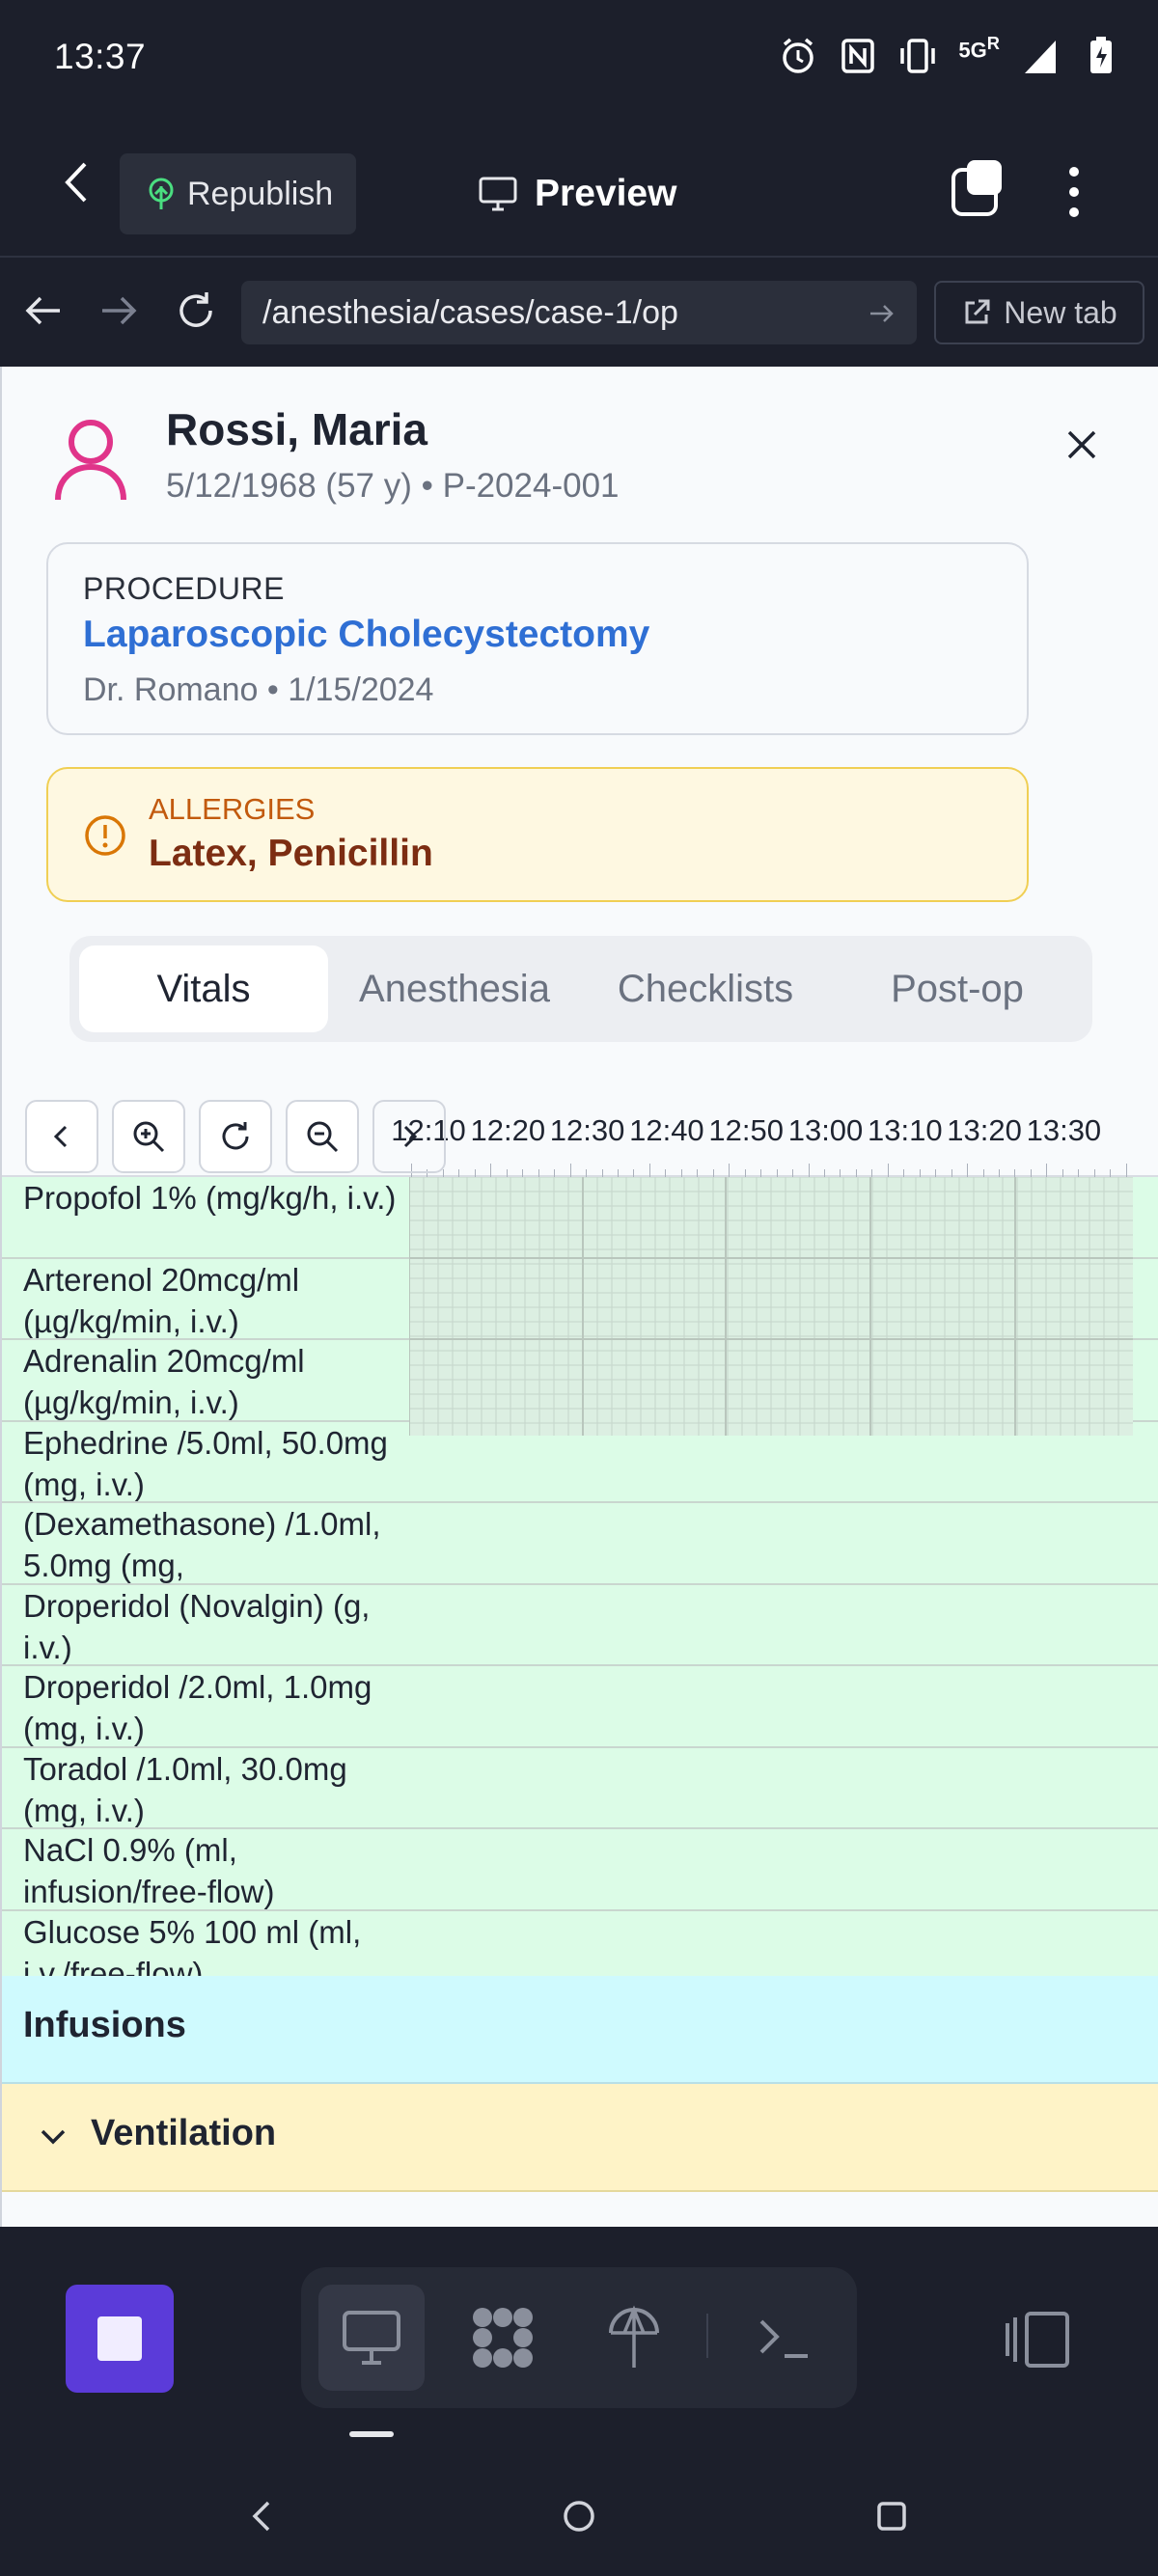  What do you see at coordinates (1064, 1130) in the screenshot?
I see `time-tick-label: 13:30` at bounding box center [1064, 1130].